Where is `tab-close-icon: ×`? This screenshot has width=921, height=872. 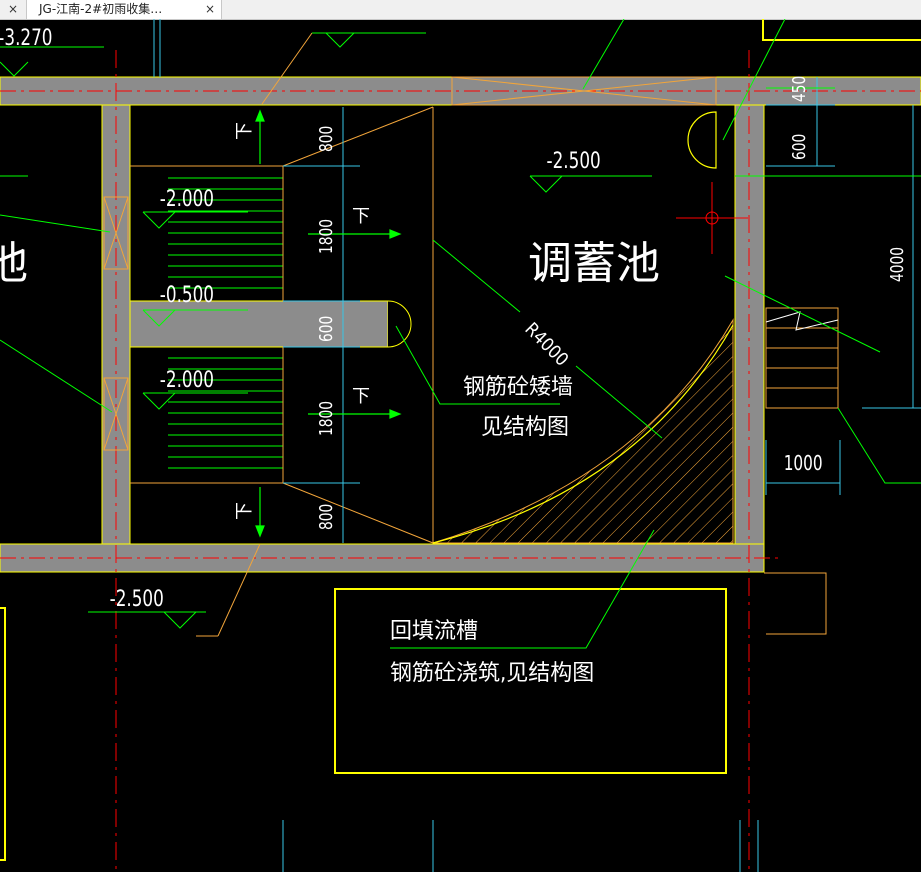 tab-close-icon: × is located at coordinates (210, 9).